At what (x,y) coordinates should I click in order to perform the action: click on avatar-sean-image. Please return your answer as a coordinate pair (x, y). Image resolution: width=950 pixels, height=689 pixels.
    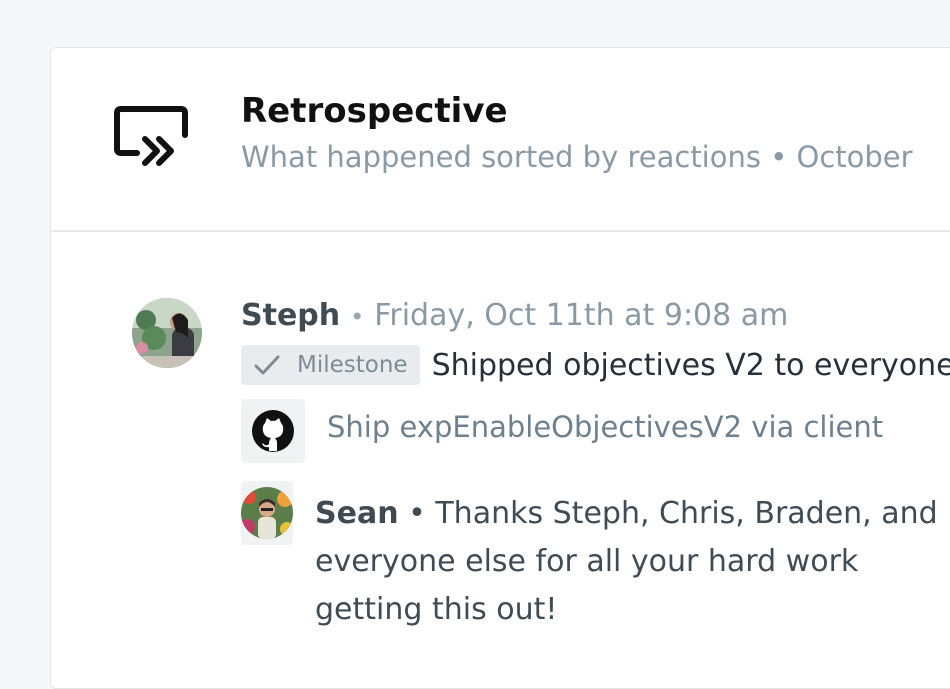
    Looking at the image, I should click on (267, 513).